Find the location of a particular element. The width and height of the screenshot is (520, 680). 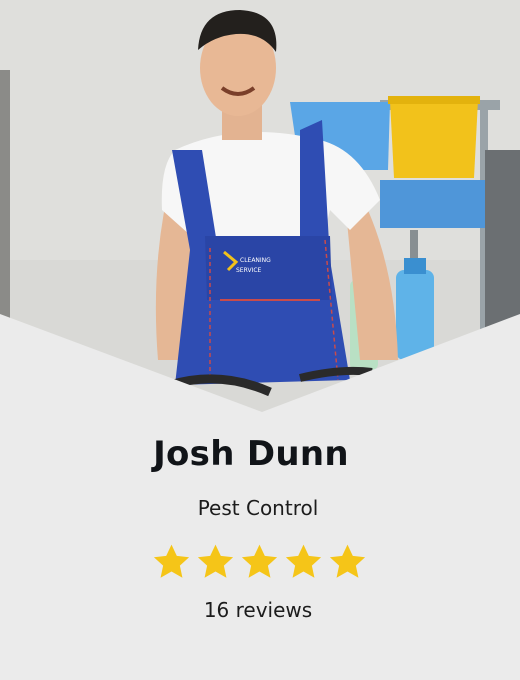

service-category: Pest Control is located at coordinates (258, 508).